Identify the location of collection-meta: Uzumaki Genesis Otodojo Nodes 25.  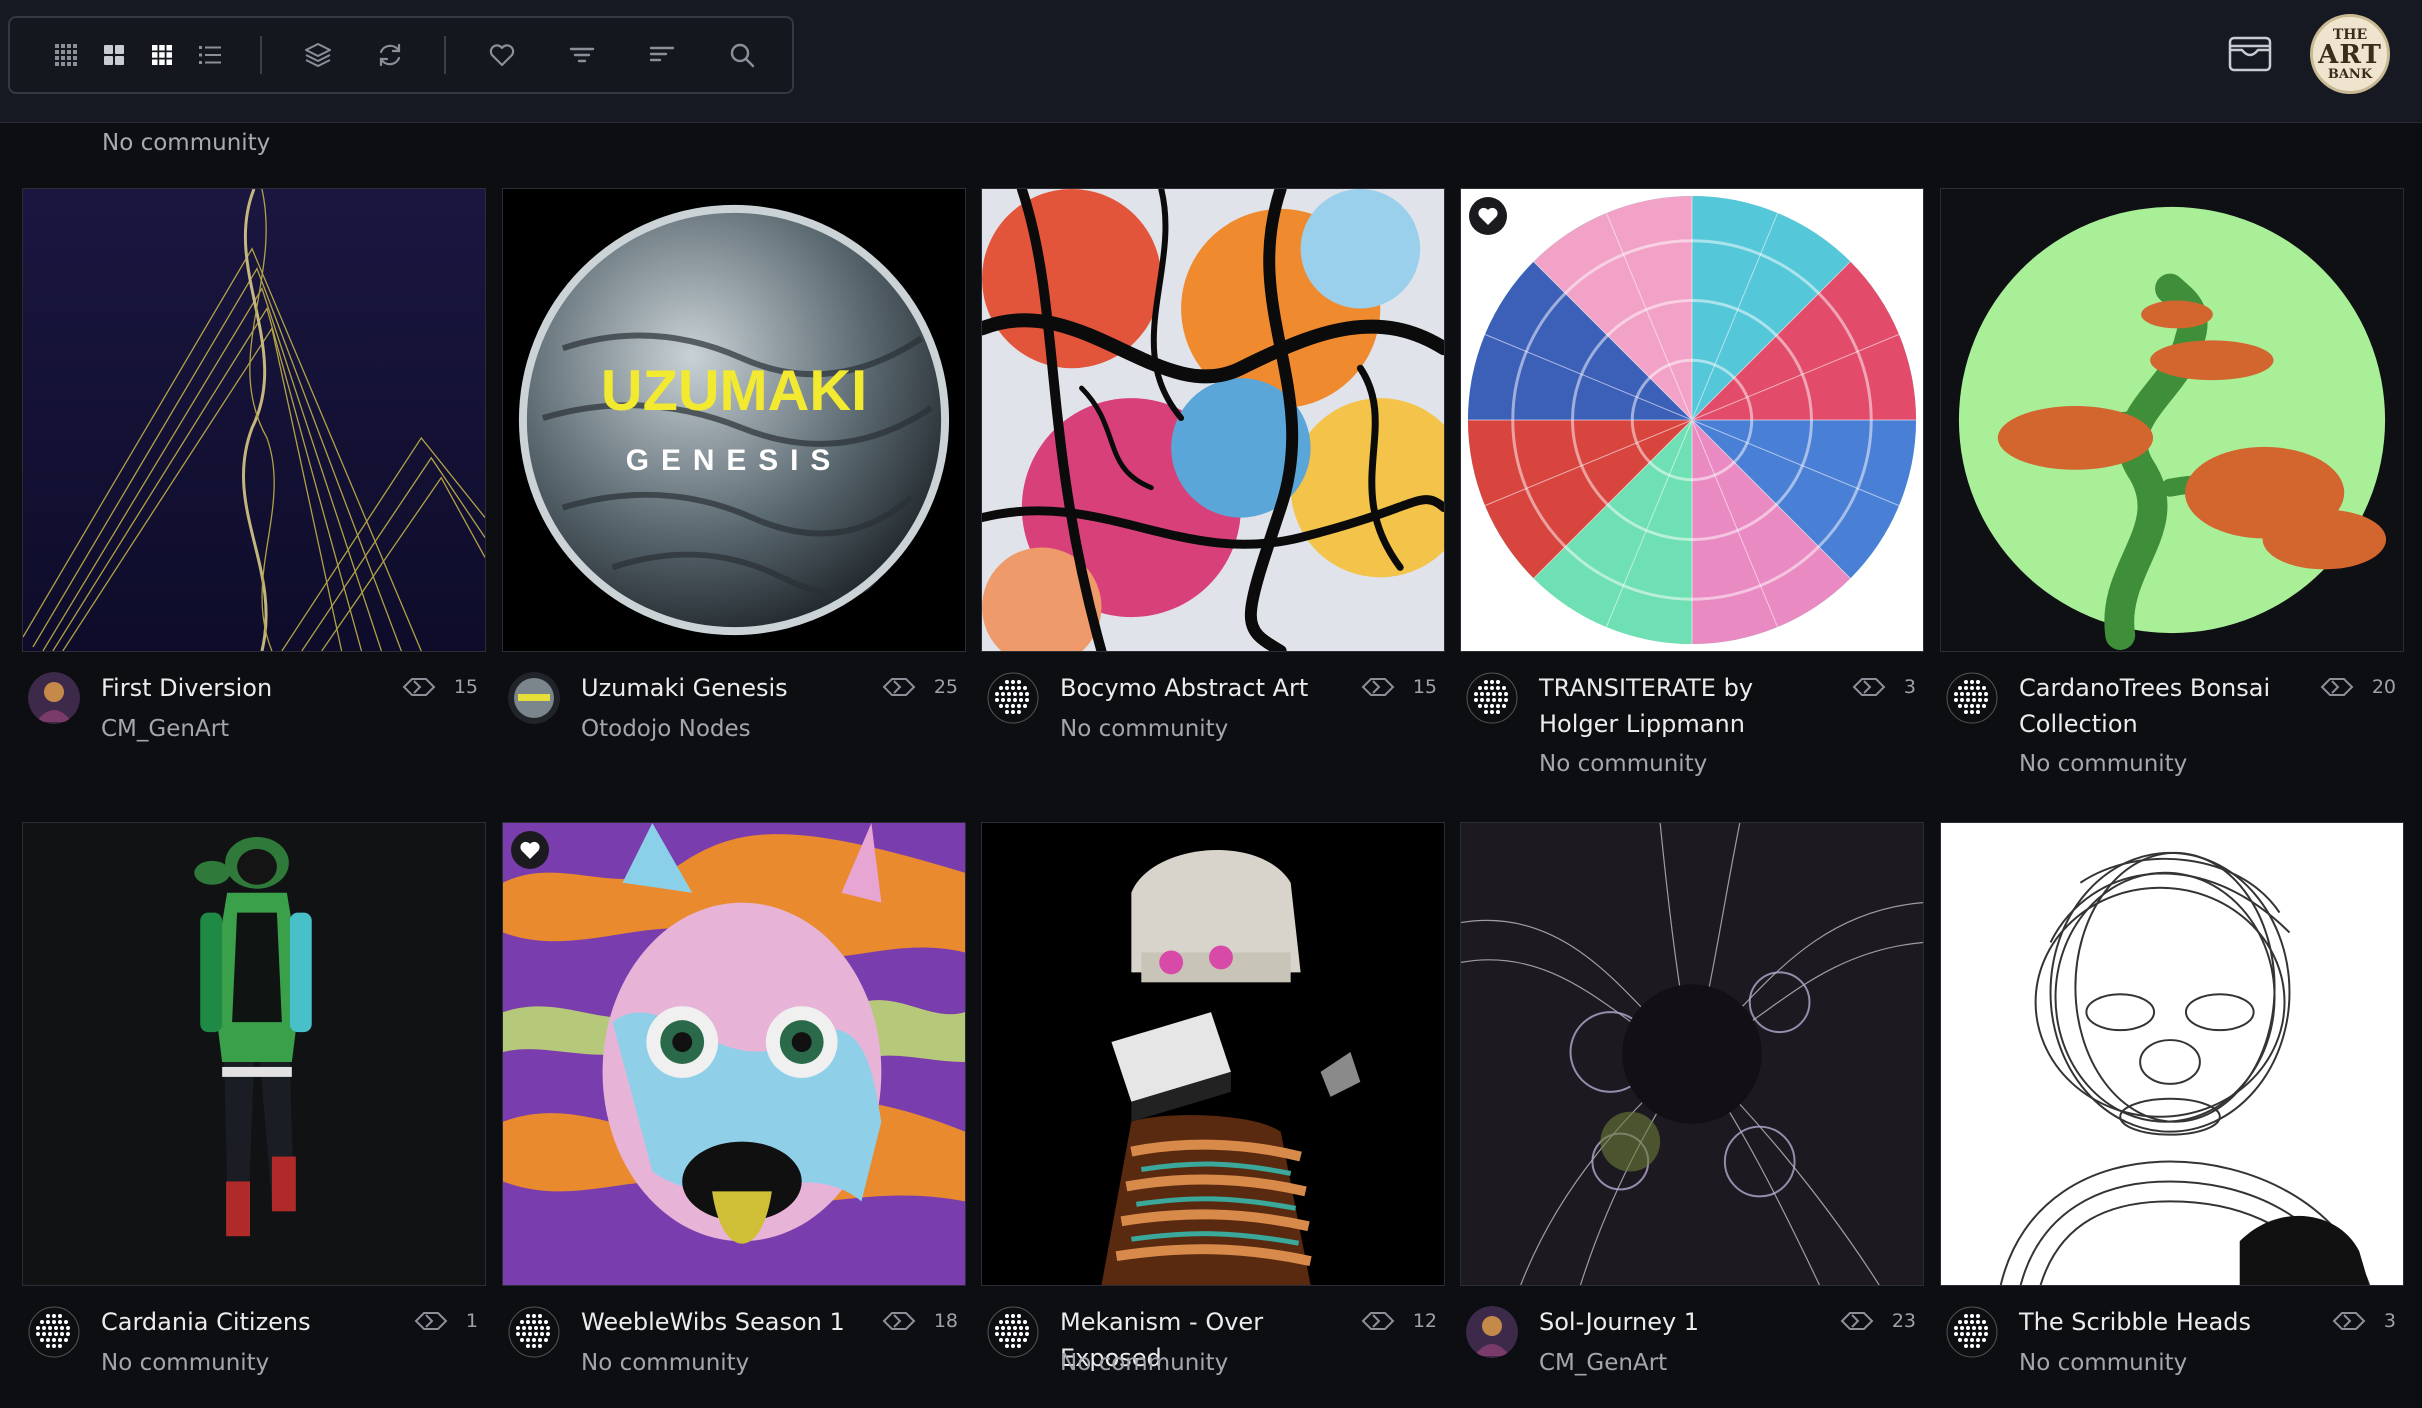
(734, 720).